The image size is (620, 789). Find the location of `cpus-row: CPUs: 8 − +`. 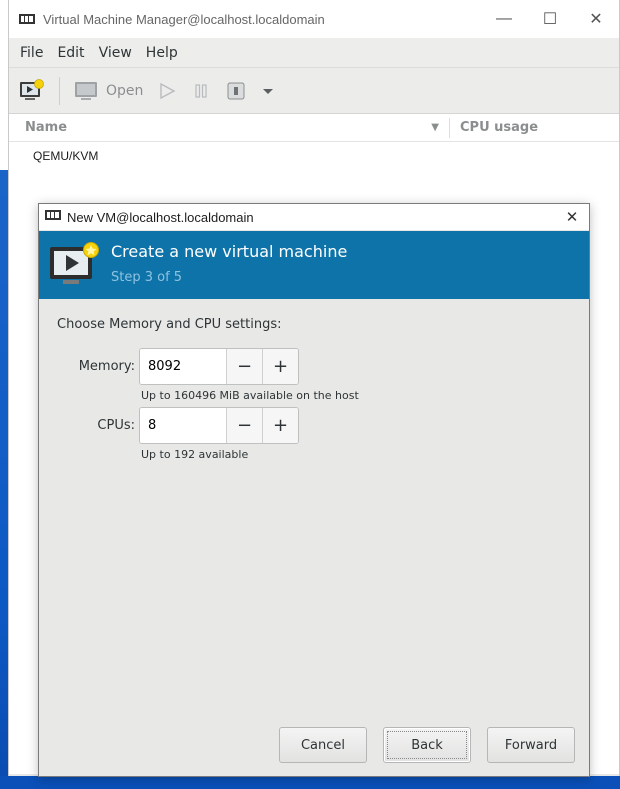

cpus-row: CPUs: 8 − + is located at coordinates (323, 425).